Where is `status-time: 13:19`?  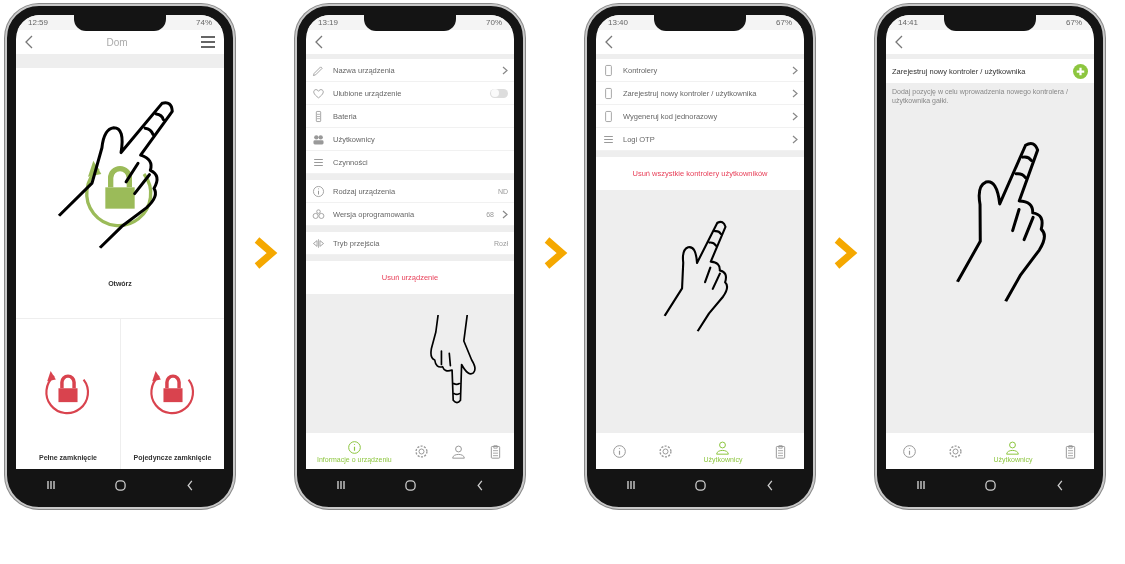
status-time: 13:19 is located at coordinates (328, 22).